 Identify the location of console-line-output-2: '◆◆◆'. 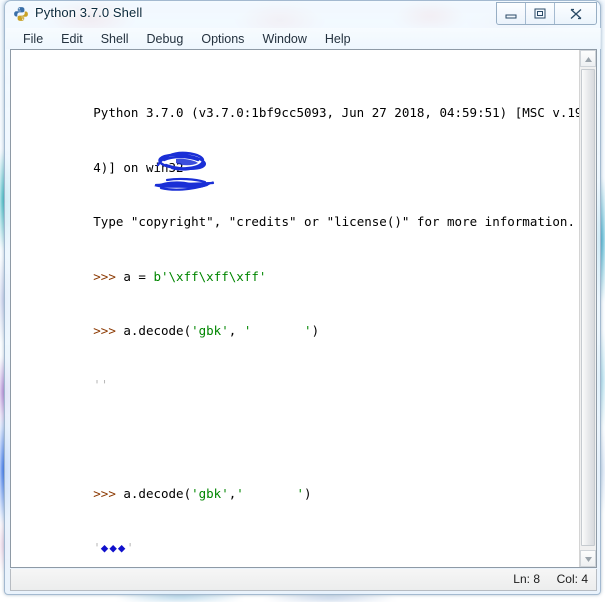
(299, 541).